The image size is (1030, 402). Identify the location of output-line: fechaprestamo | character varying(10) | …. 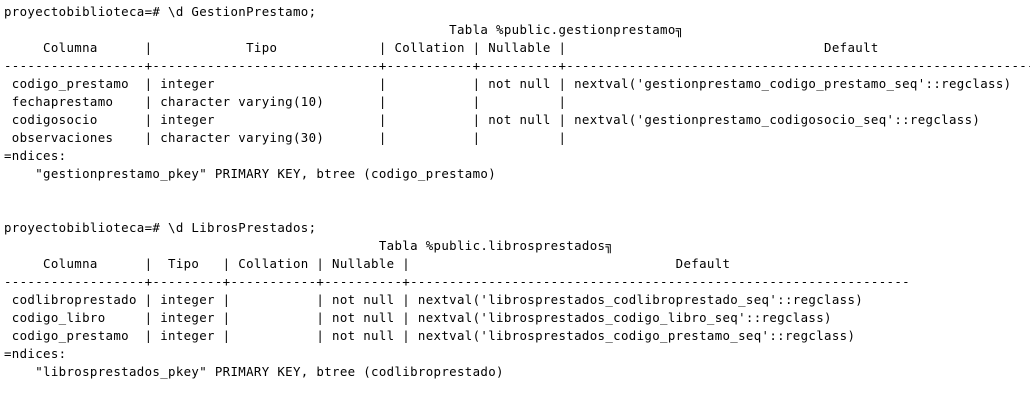
(285, 101).